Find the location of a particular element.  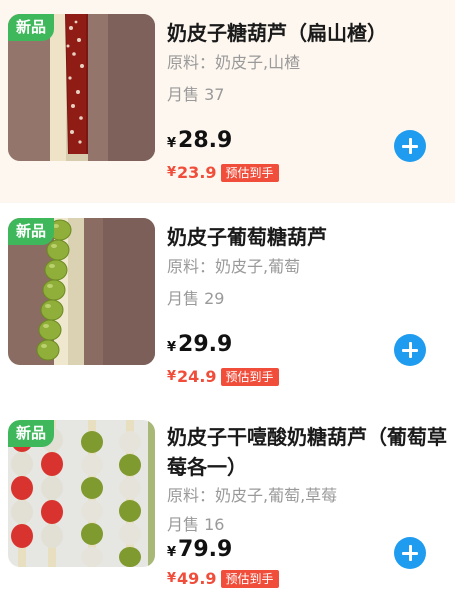

promo-price: ¥ 24.9 预估到手 is located at coordinates (223, 376).